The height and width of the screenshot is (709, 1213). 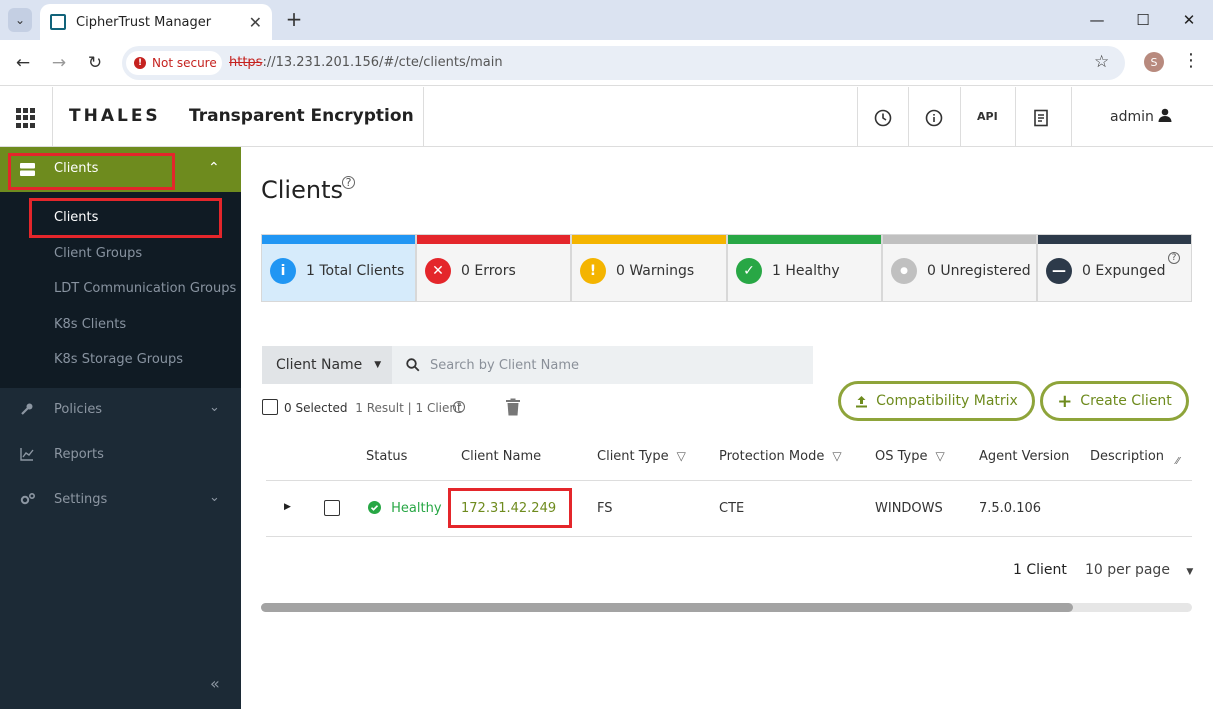 I want to click on chart-icon, so click(x=27, y=456).